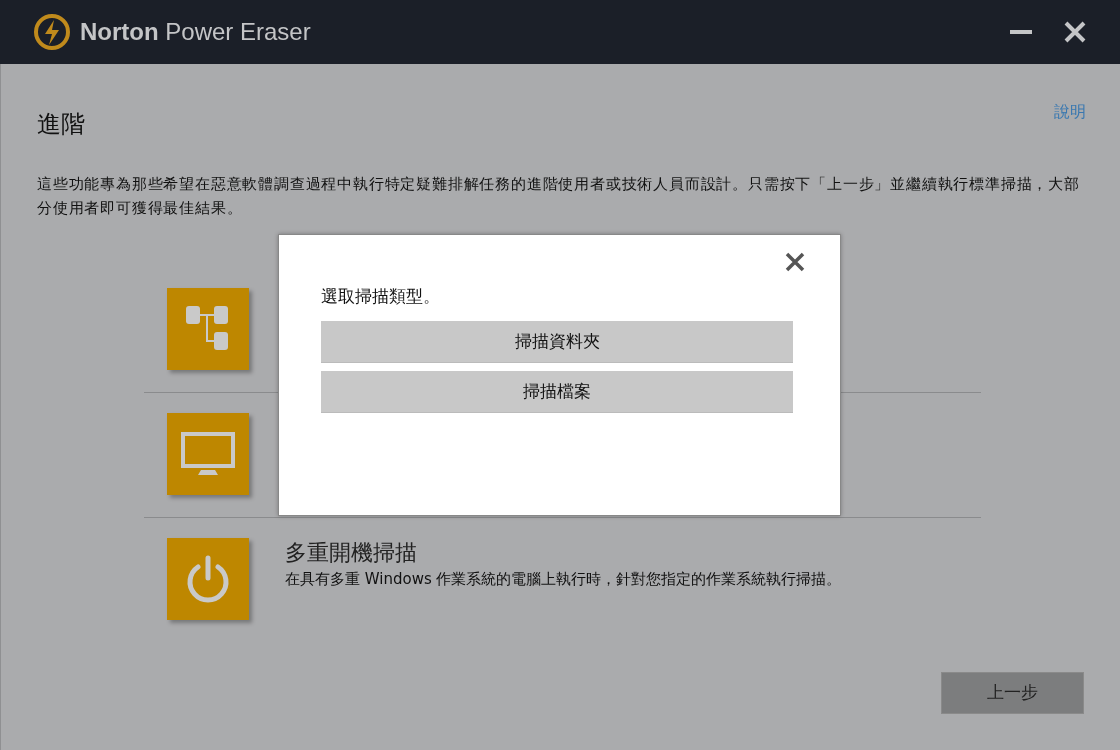  I want to click on option-description: 在具有多重 Windows 作業系統的電腦上執行時，針對您指定的作業系統執行掃描。, so click(563, 579).